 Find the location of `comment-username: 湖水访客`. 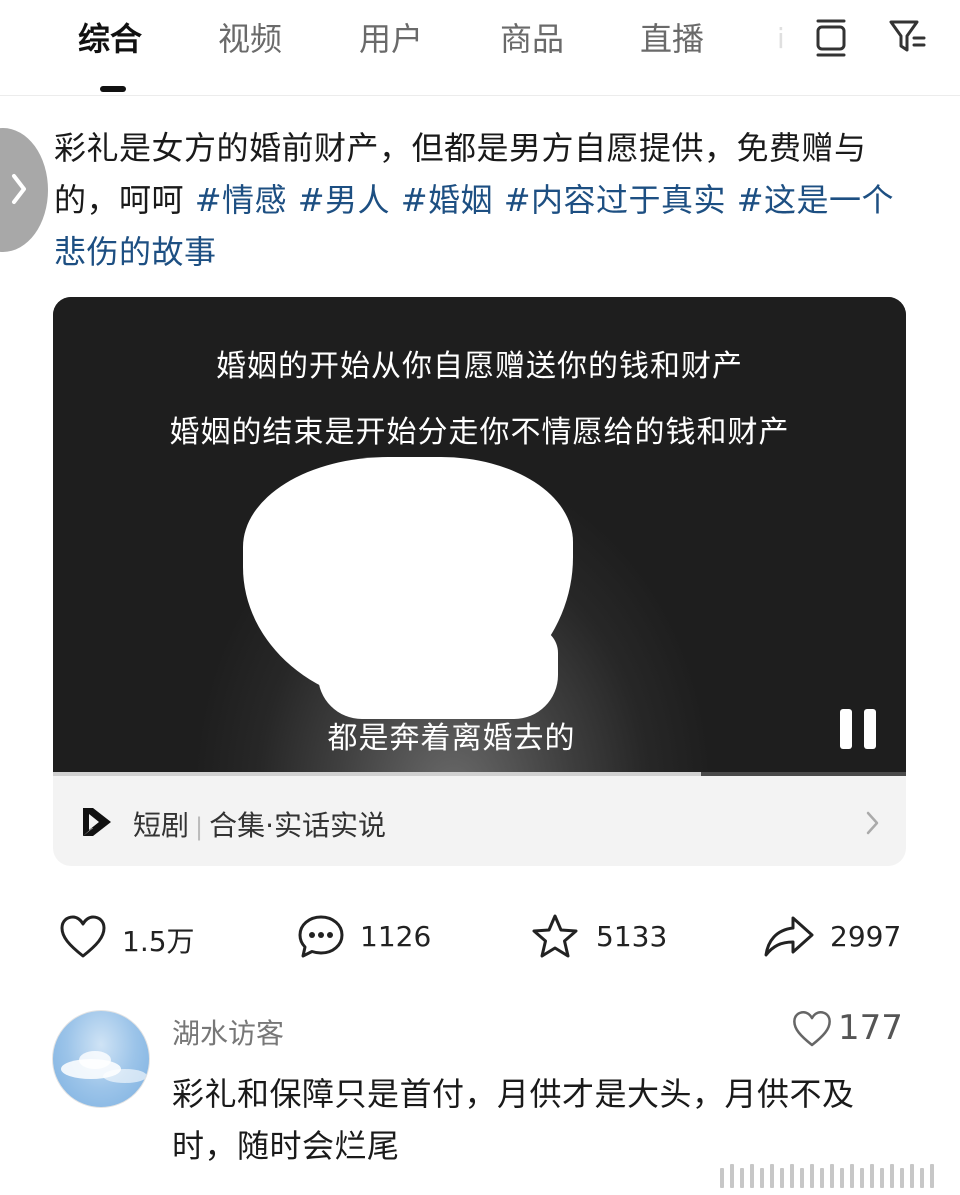

comment-username: 湖水访客 is located at coordinates (228, 1032).